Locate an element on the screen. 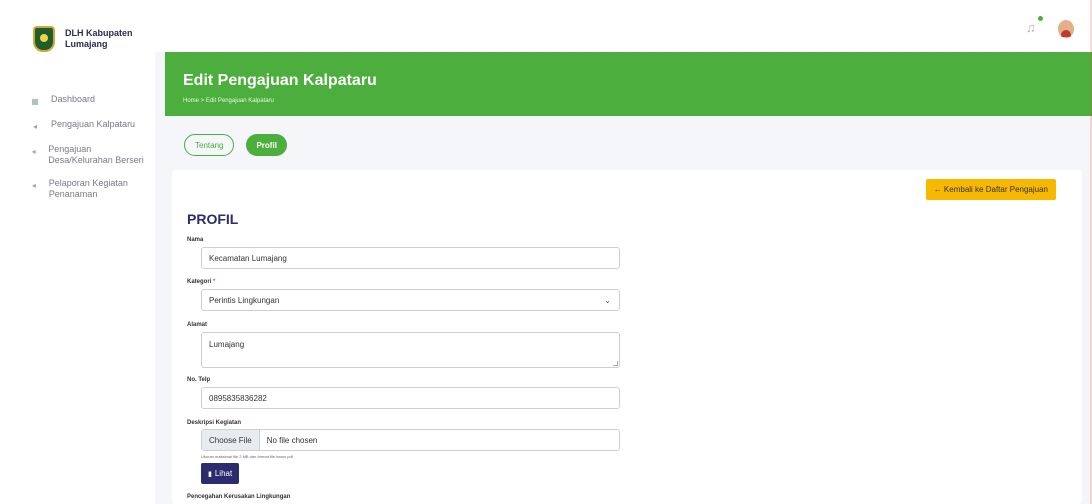  kategori-label: Kategori * is located at coordinates (201, 282).